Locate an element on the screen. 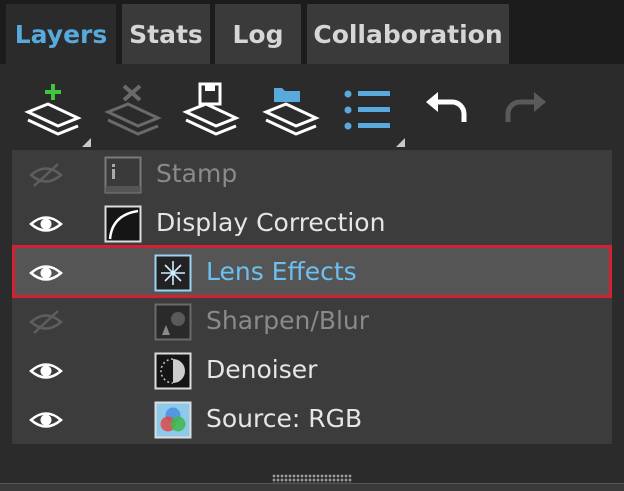 The width and height of the screenshot is (624, 491). layer-label-lens-effects: Lens Effects is located at coordinates (281, 271).